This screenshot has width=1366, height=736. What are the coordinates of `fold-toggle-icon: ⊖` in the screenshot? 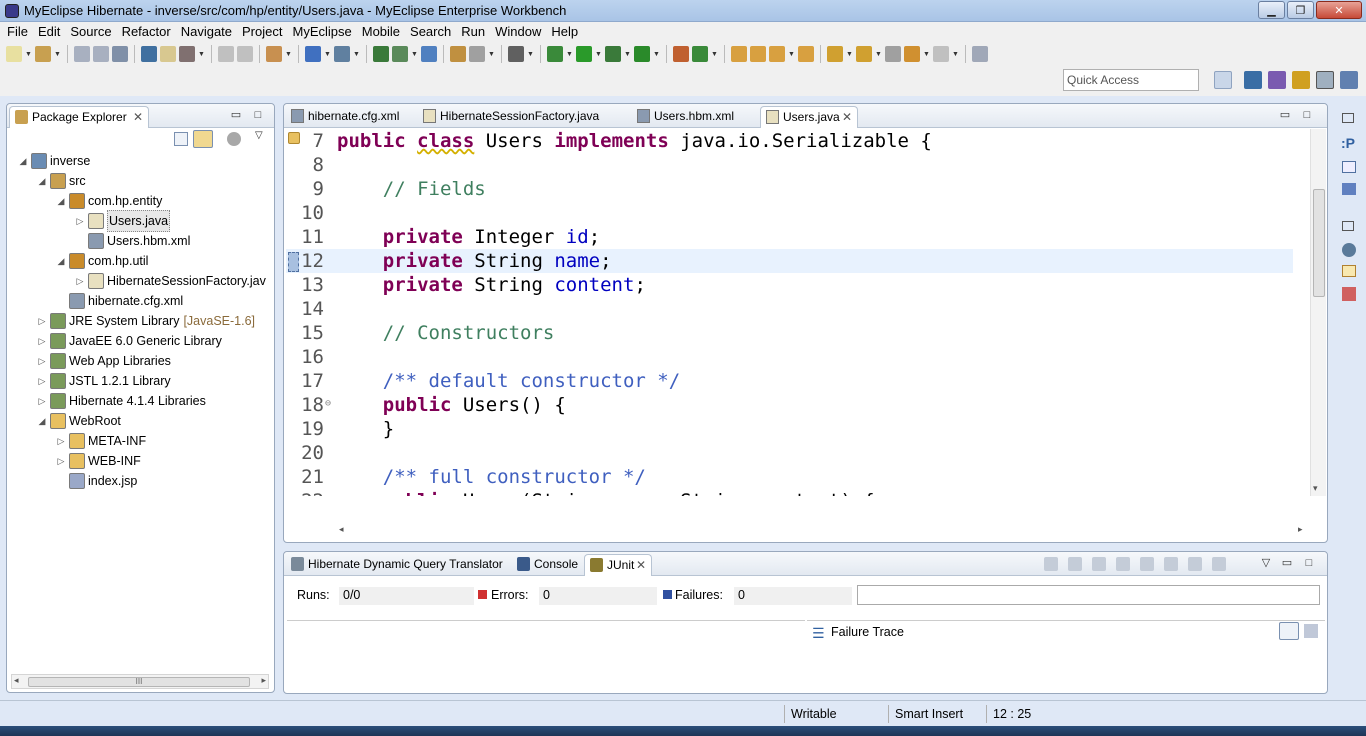 It's located at (328, 492).